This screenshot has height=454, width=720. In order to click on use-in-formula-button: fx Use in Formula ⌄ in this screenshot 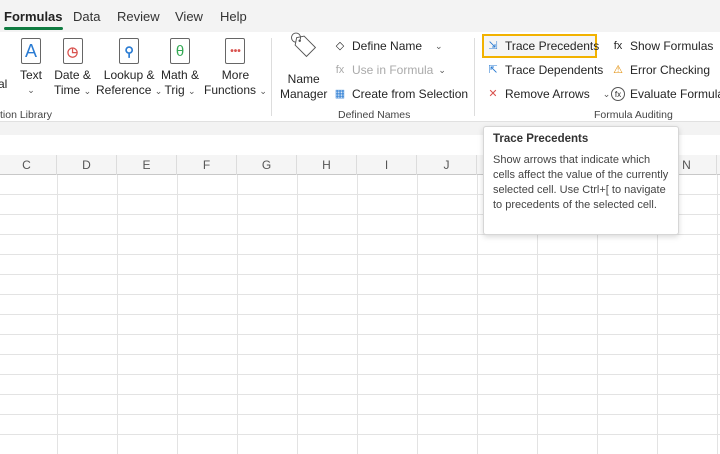, I will do `click(389, 70)`.